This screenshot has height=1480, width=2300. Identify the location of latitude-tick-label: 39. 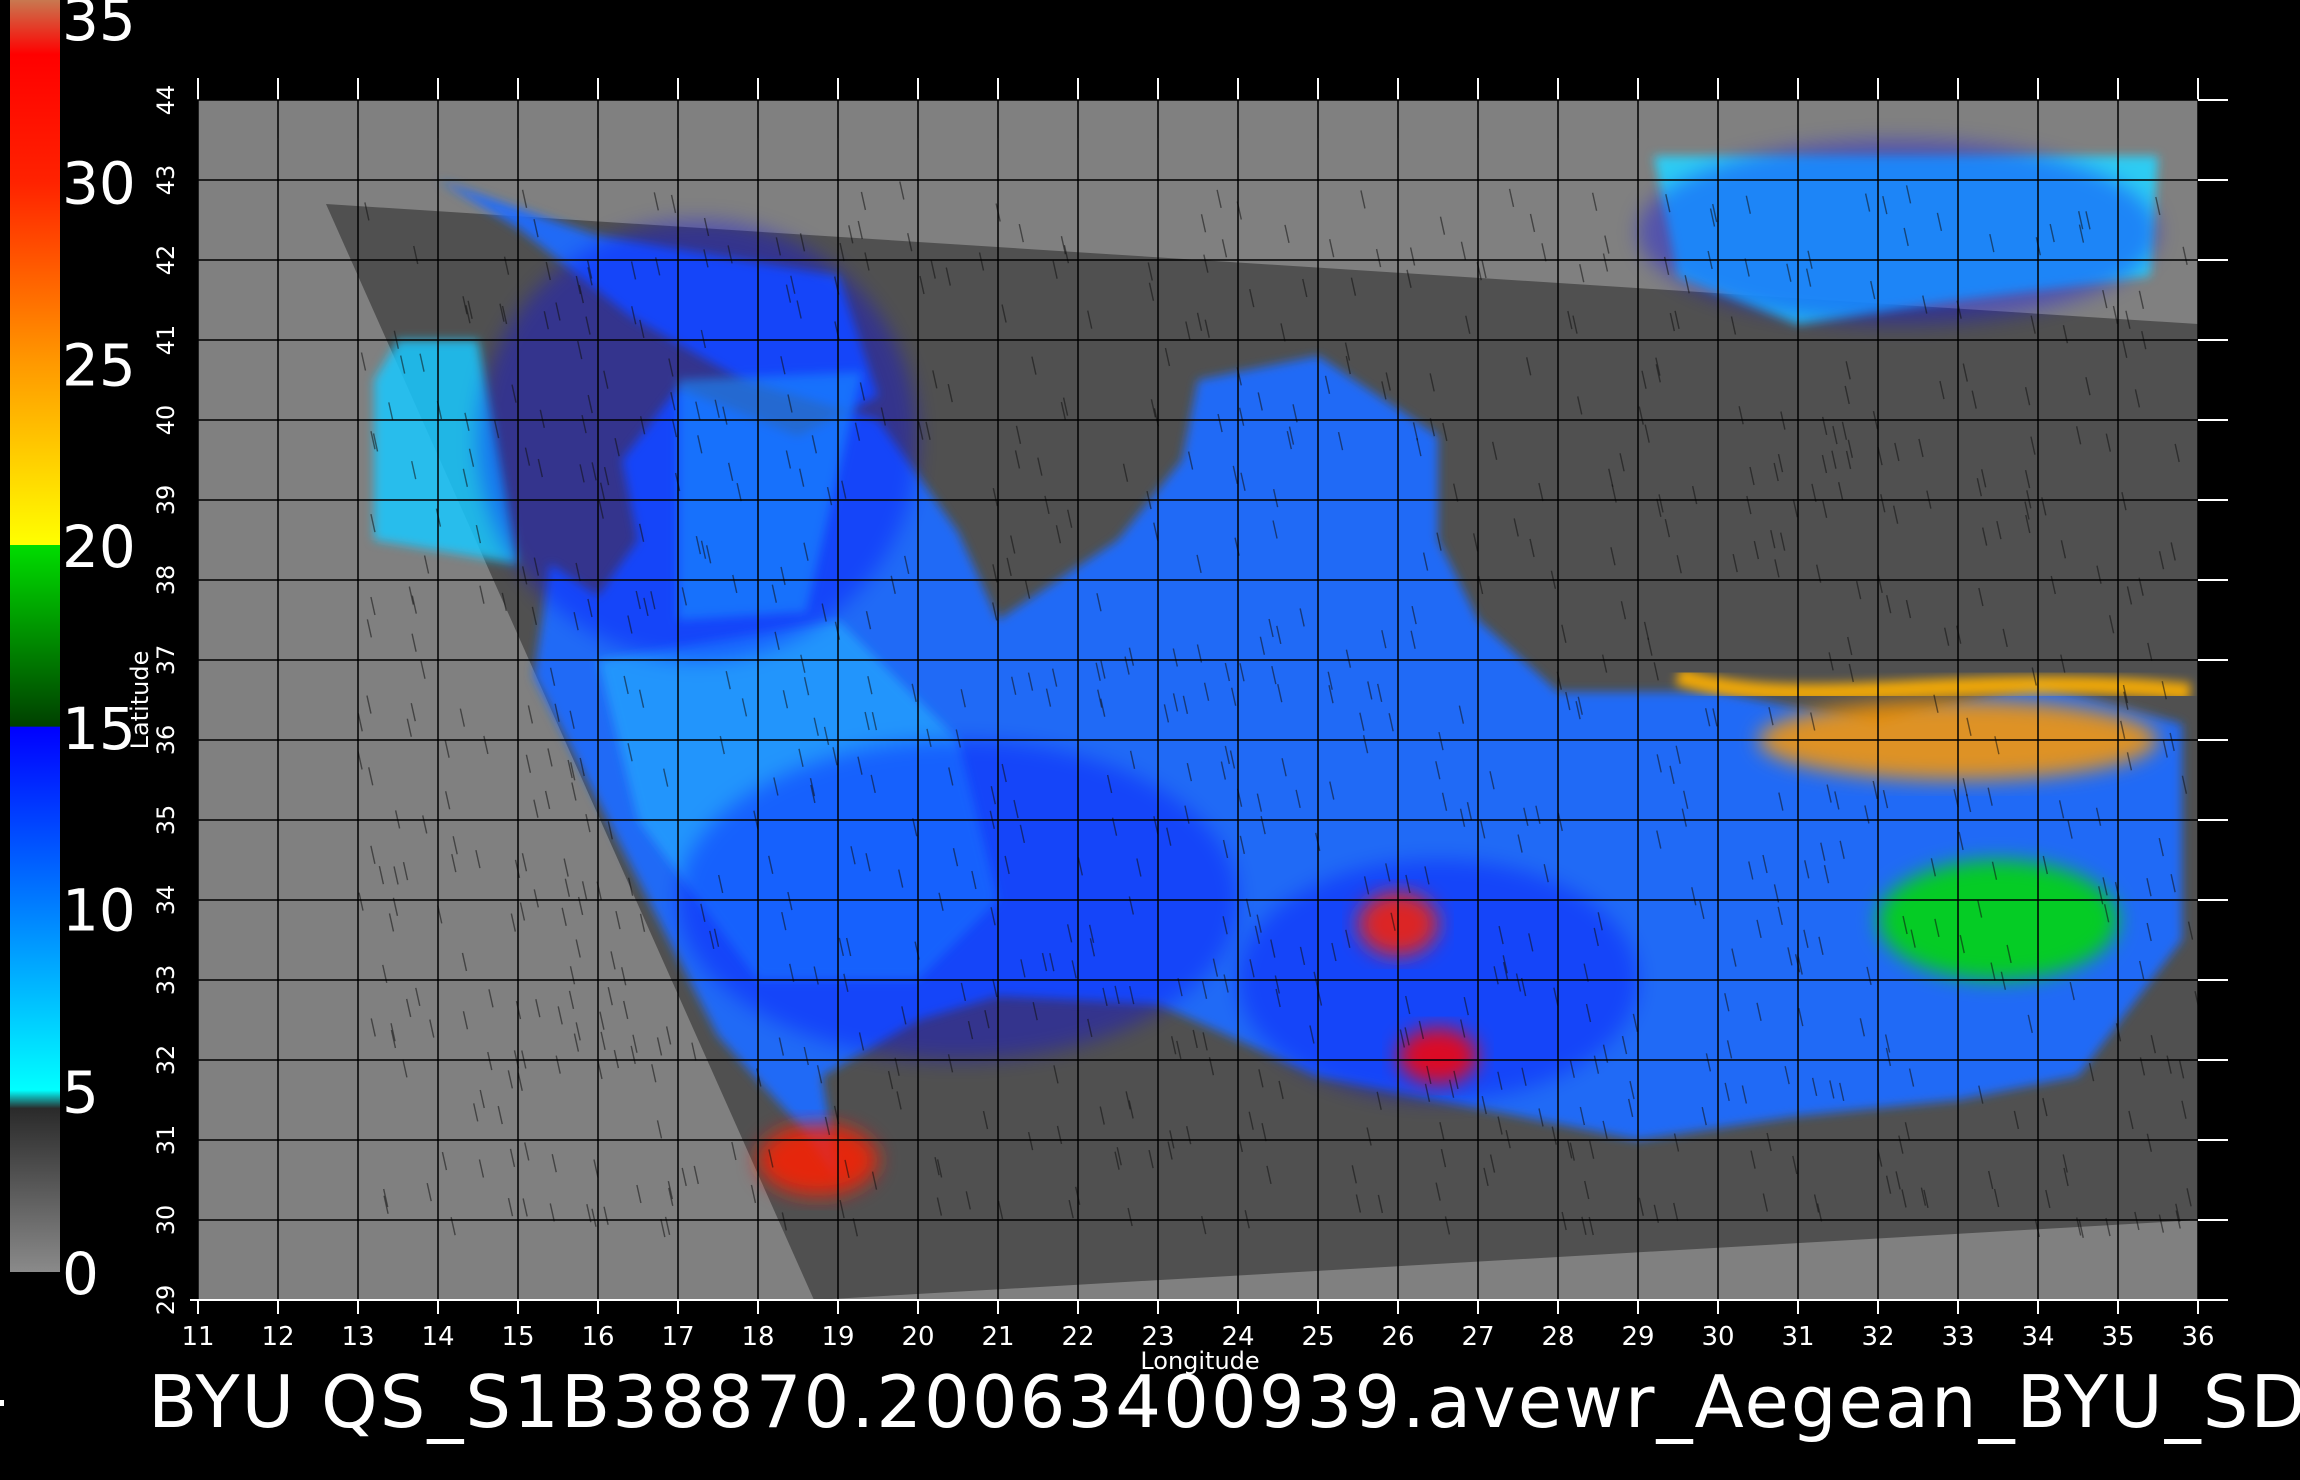
(166, 500).